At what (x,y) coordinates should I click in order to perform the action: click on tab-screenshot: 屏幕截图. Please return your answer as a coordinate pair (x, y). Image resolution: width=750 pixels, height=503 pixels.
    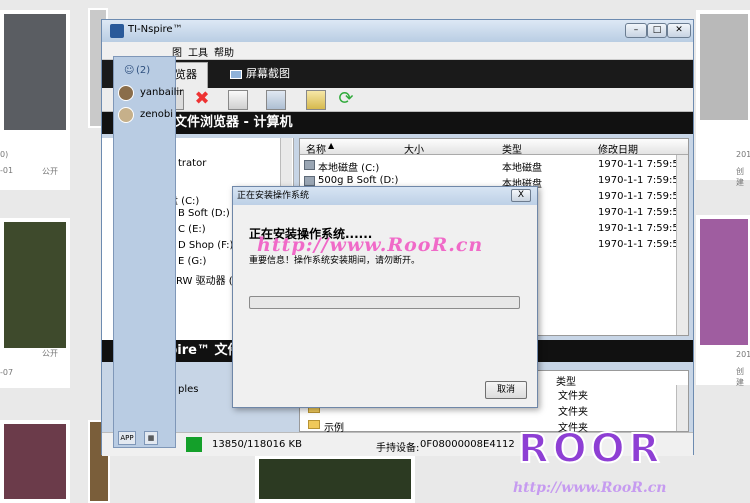
    Looking at the image, I should click on (269, 75).